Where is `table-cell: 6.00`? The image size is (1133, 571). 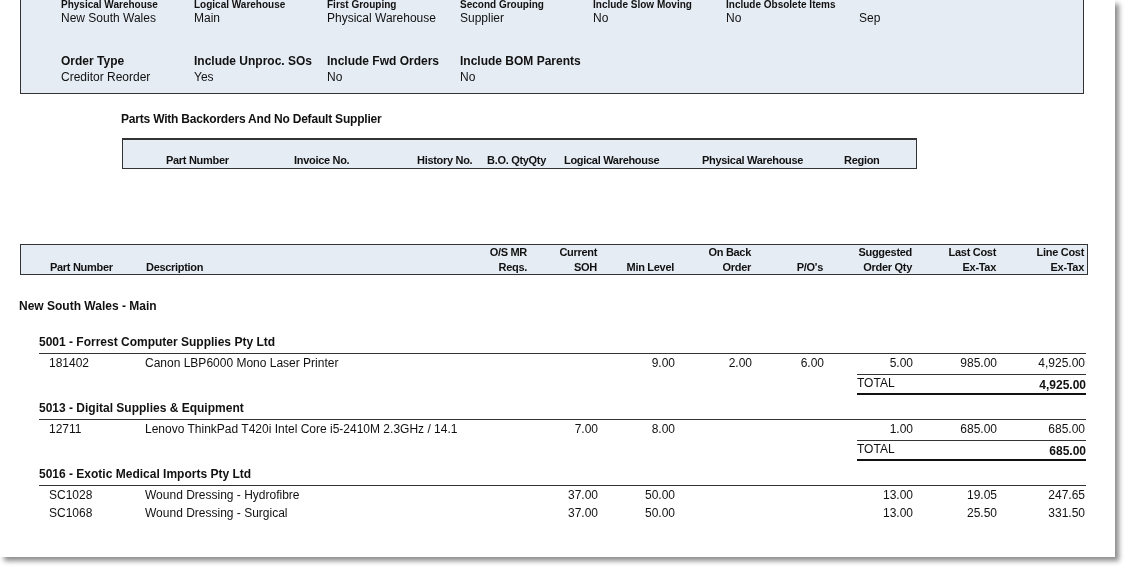
table-cell: 6.00 is located at coordinates (812, 363).